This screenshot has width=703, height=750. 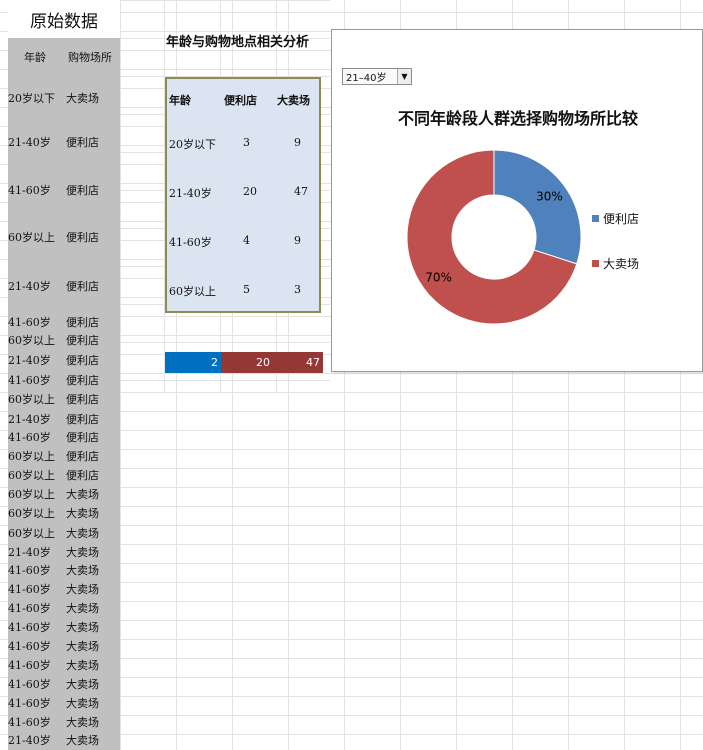 What do you see at coordinates (246, 289) in the screenshot?
I see `pivot-row-convenience: 5` at bounding box center [246, 289].